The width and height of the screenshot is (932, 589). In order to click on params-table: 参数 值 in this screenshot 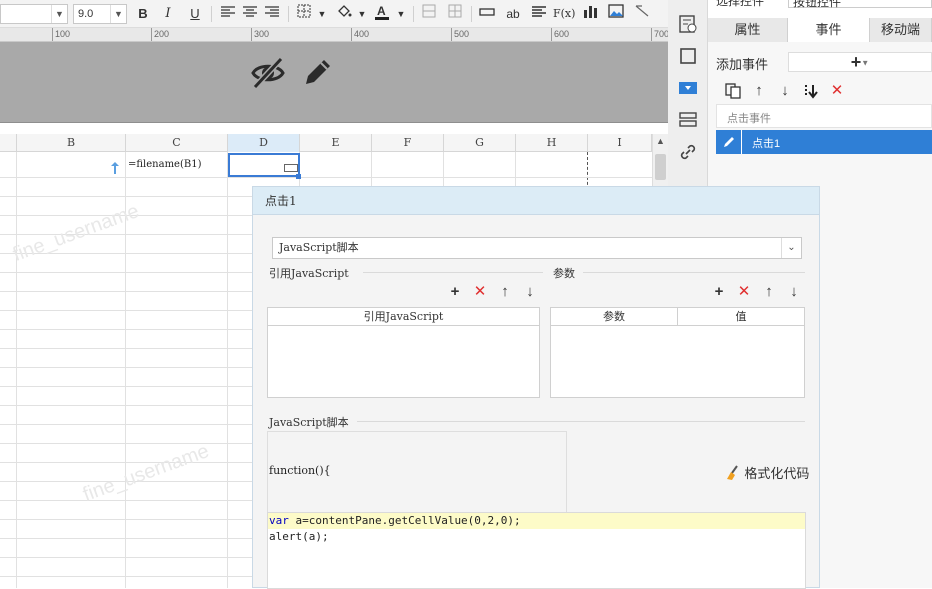, I will do `click(677, 352)`.